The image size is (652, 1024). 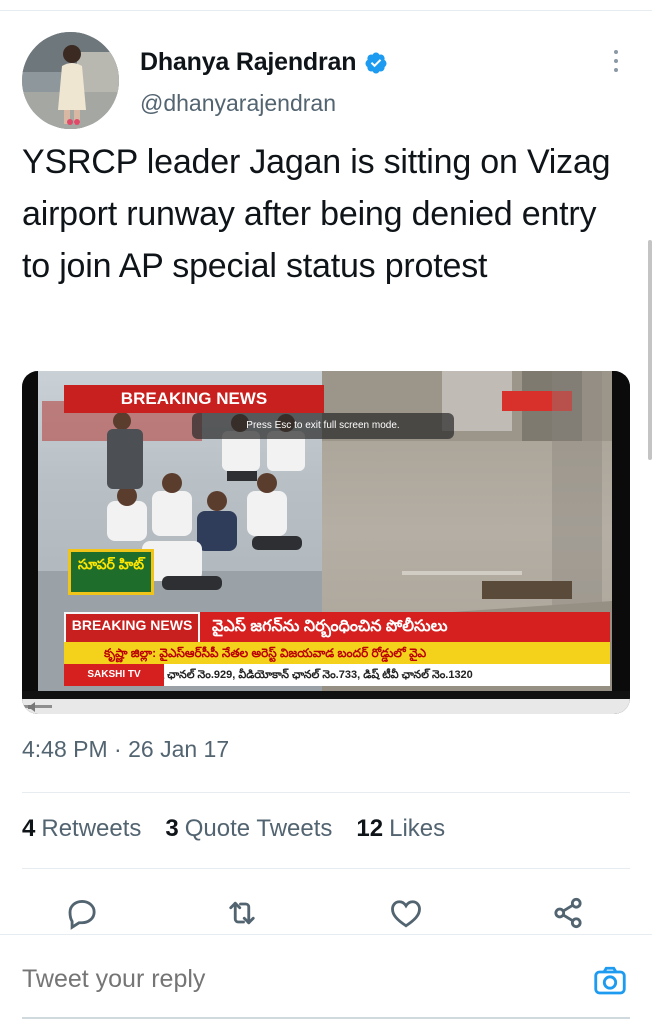 I want to click on quote-tweets-label: Quote Tweets, so click(x=258, y=828).